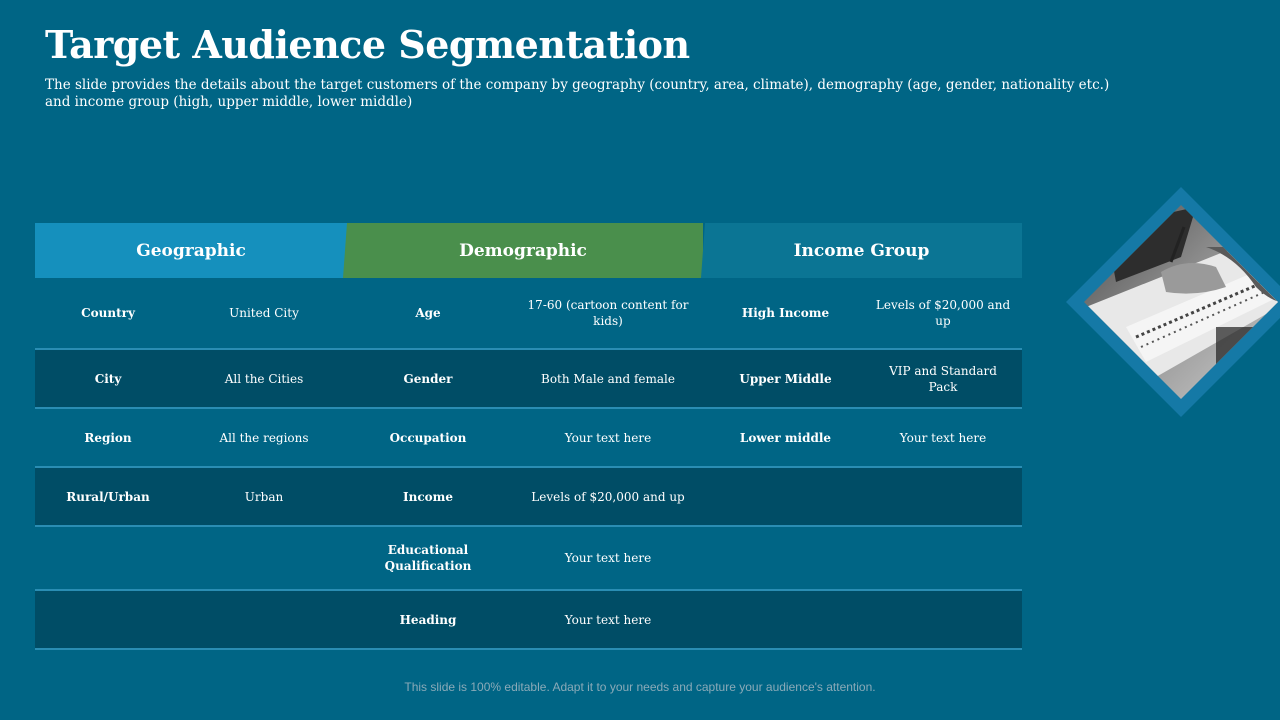 The height and width of the screenshot is (720, 1280). Describe the element at coordinates (785, 437) in the screenshot. I see `income-label: Lower middle` at that location.